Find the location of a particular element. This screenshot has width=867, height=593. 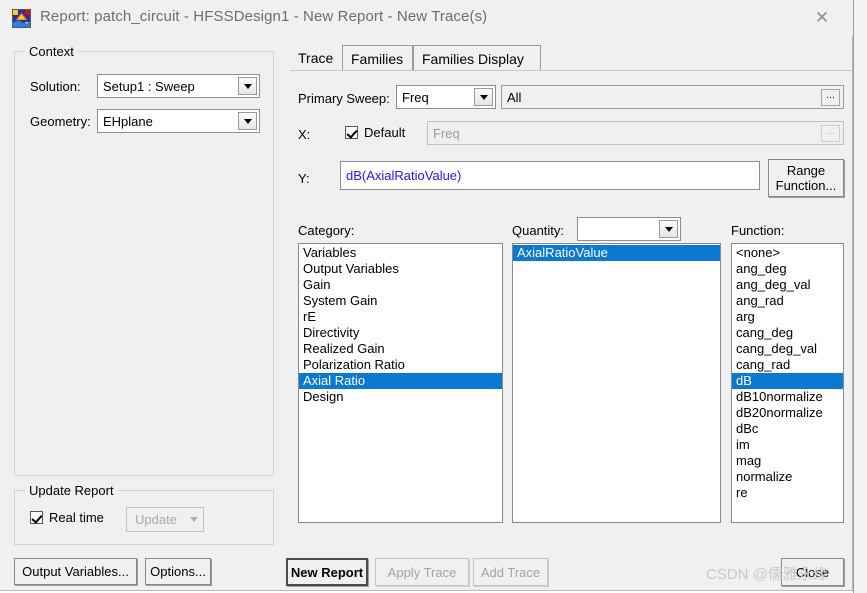

geometry-dropdown-arrow is located at coordinates (247, 121).